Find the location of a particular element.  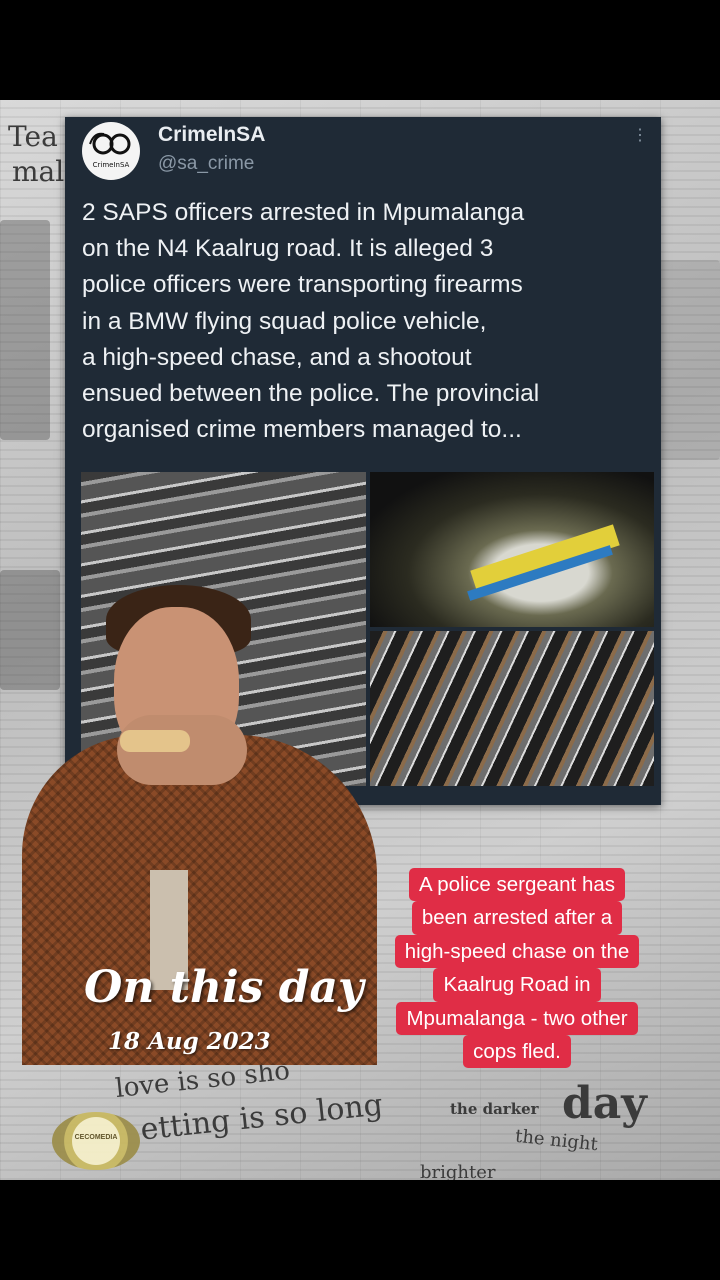

tweet-line: in a BMW flying squad police vehicle, is located at coordinates (284, 321).